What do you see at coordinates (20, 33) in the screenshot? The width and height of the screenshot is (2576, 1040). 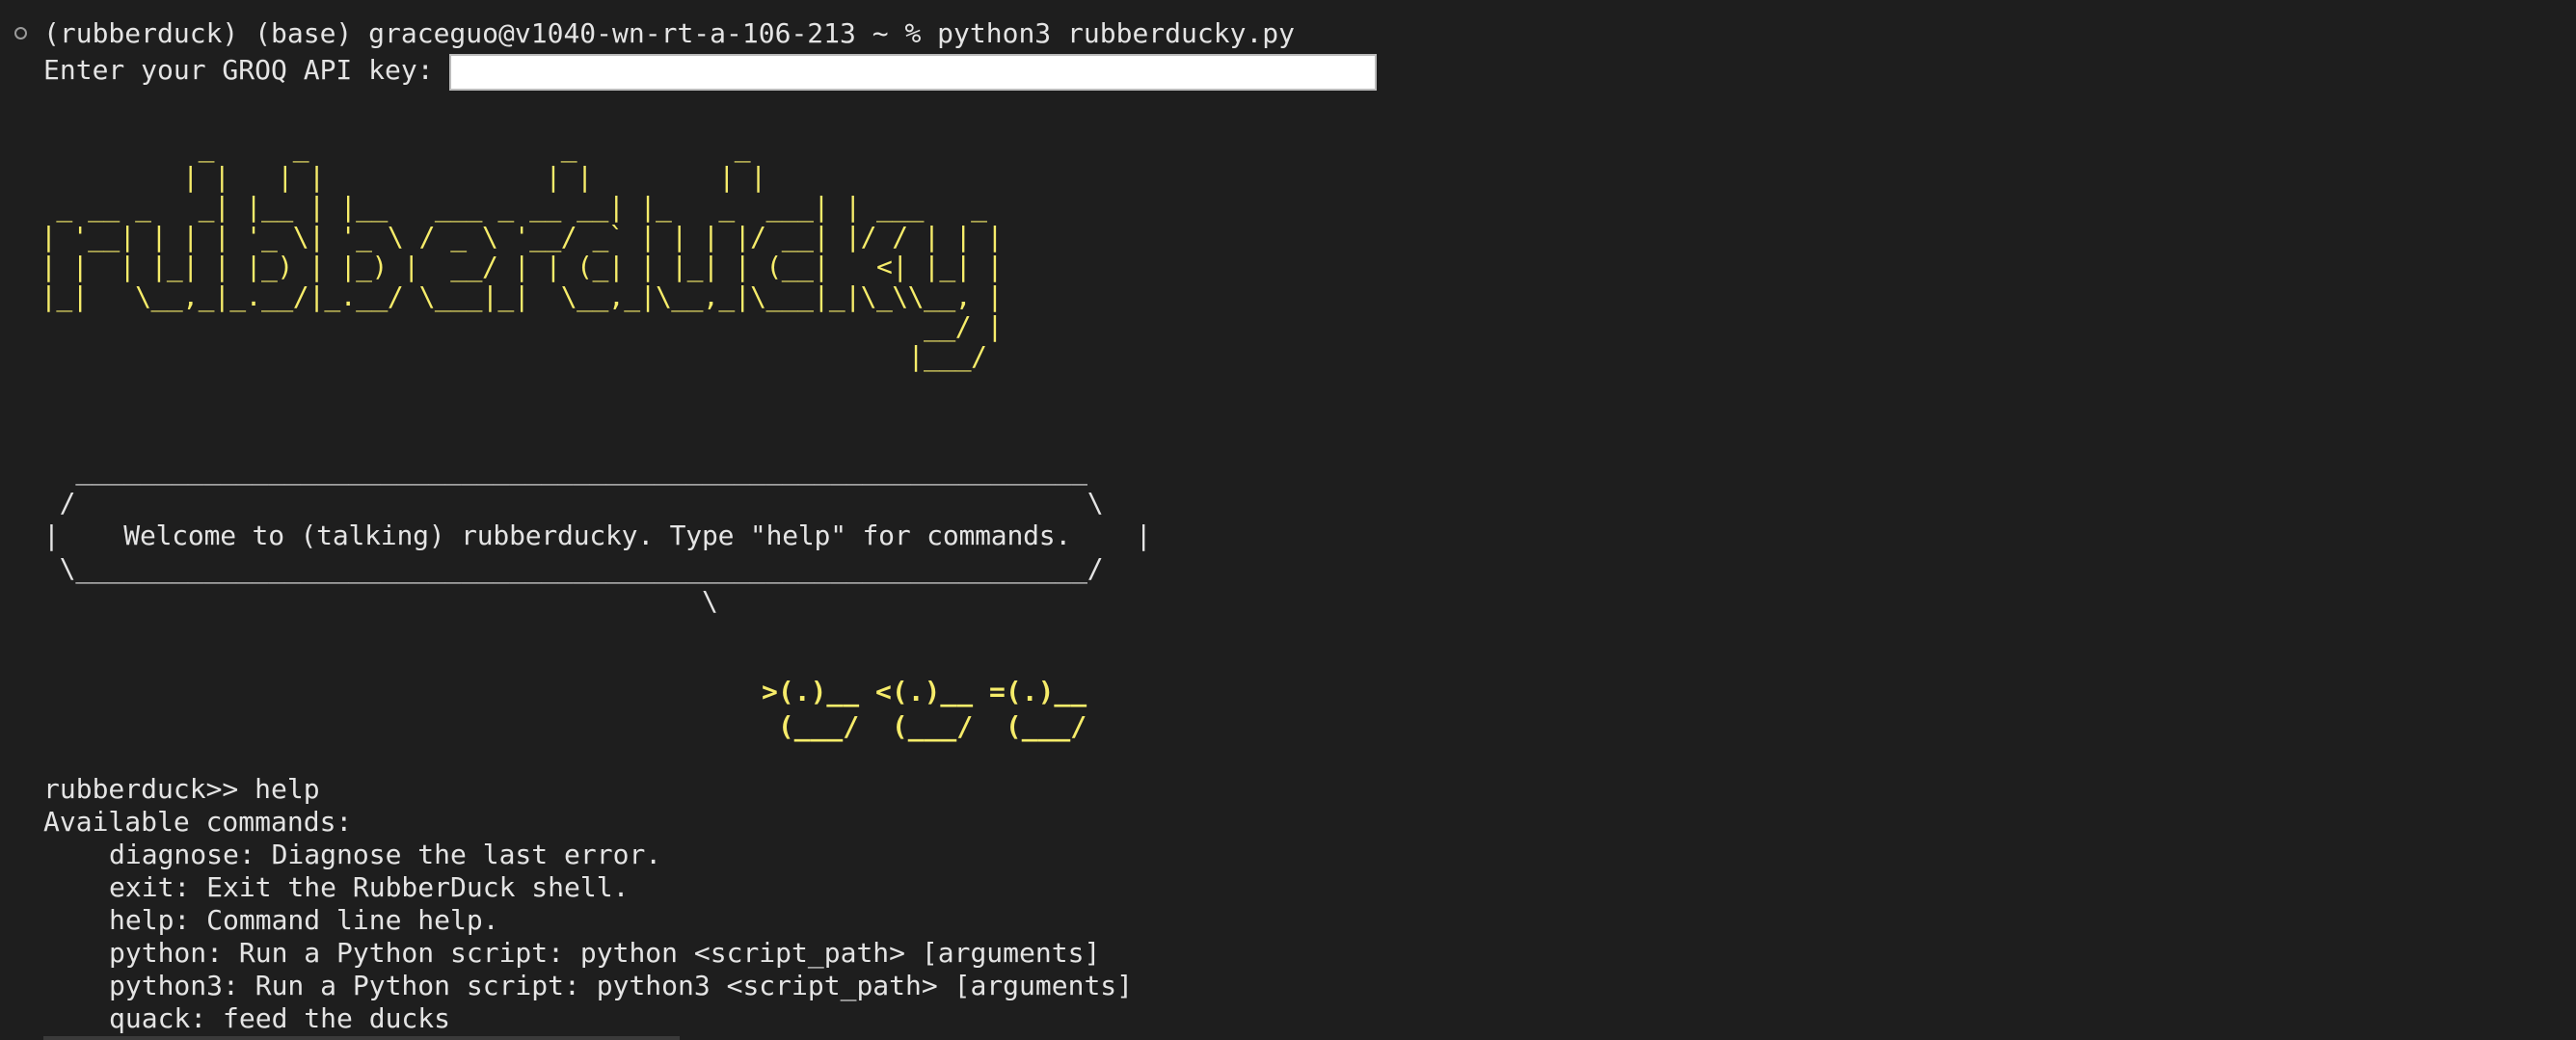 I see `command-status-icon` at bounding box center [20, 33].